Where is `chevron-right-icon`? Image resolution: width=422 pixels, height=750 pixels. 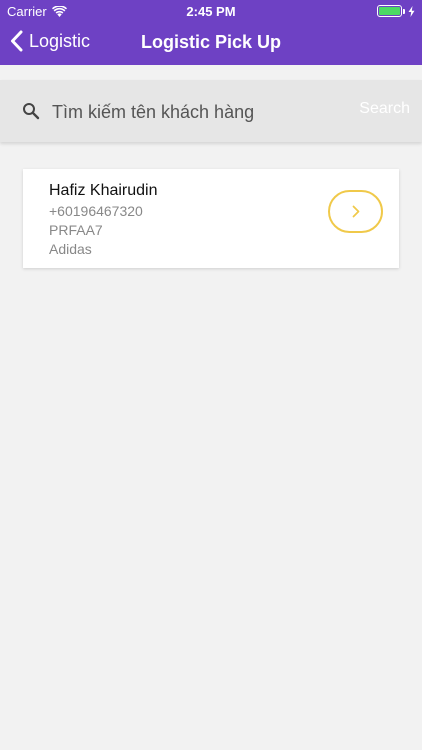 chevron-right-icon is located at coordinates (355, 211).